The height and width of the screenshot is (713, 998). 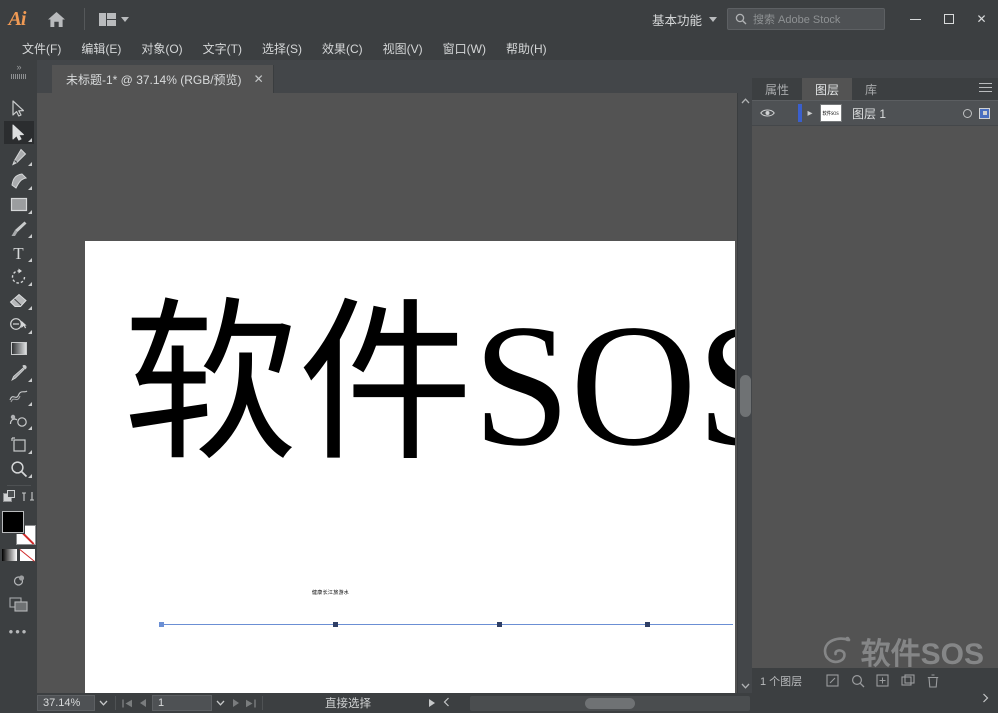 I want to click on status-text: 直接选择, so click(x=348, y=703).